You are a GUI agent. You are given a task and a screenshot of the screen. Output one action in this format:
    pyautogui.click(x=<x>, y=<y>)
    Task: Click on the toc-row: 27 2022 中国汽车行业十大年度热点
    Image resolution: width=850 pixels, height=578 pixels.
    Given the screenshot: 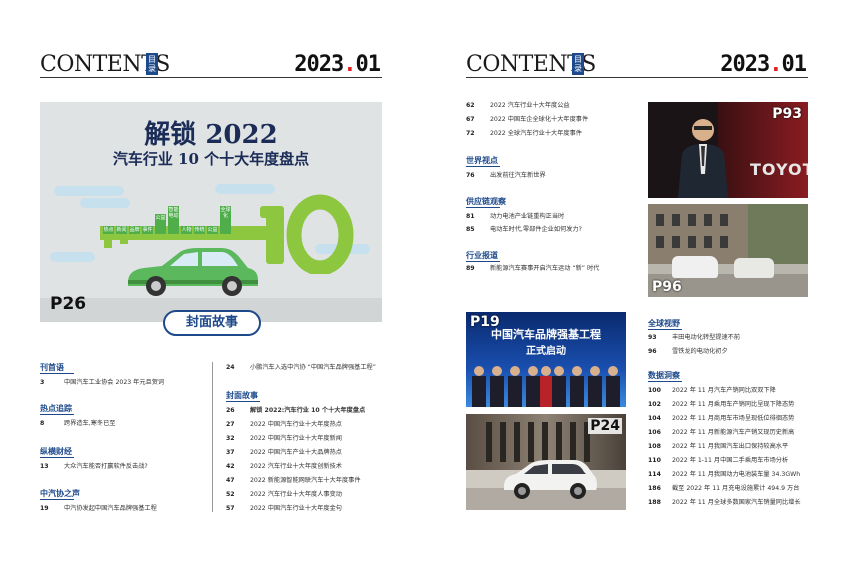 What is the action you would take?
    pyautogui.click(x=284, y=423)
    